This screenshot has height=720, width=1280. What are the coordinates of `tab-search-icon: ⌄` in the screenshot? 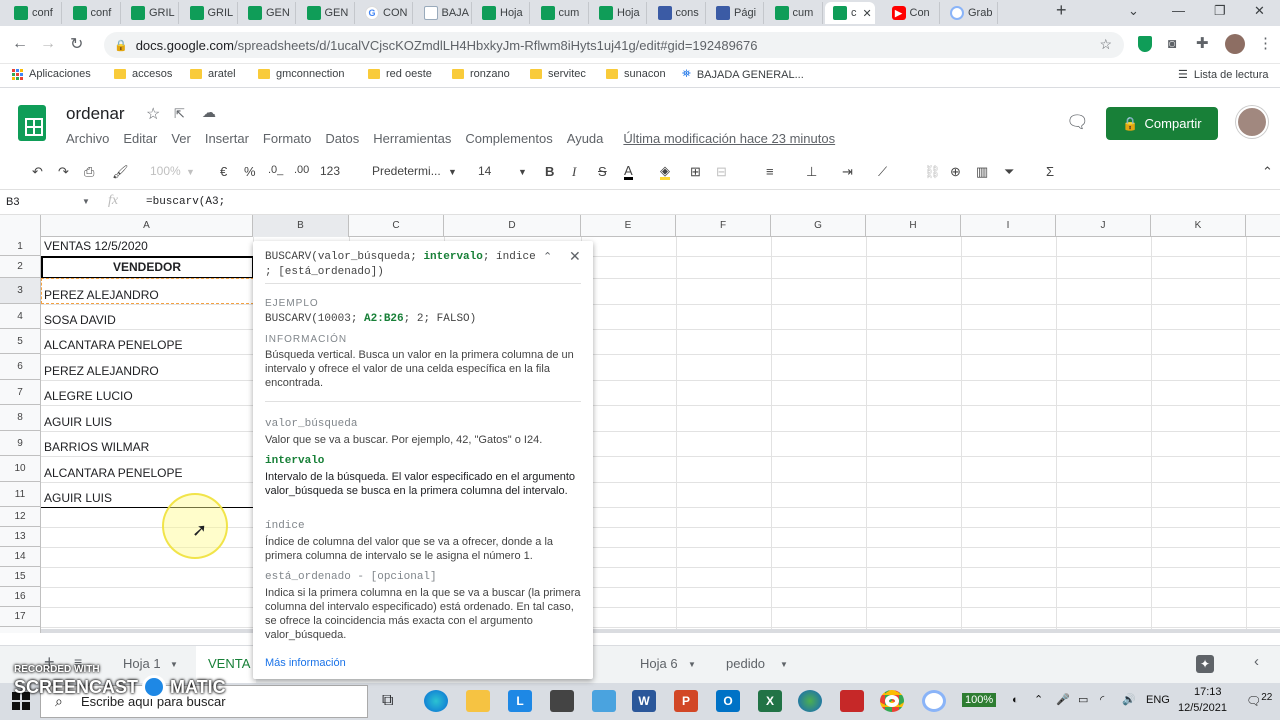 It's located at (1133, 11).